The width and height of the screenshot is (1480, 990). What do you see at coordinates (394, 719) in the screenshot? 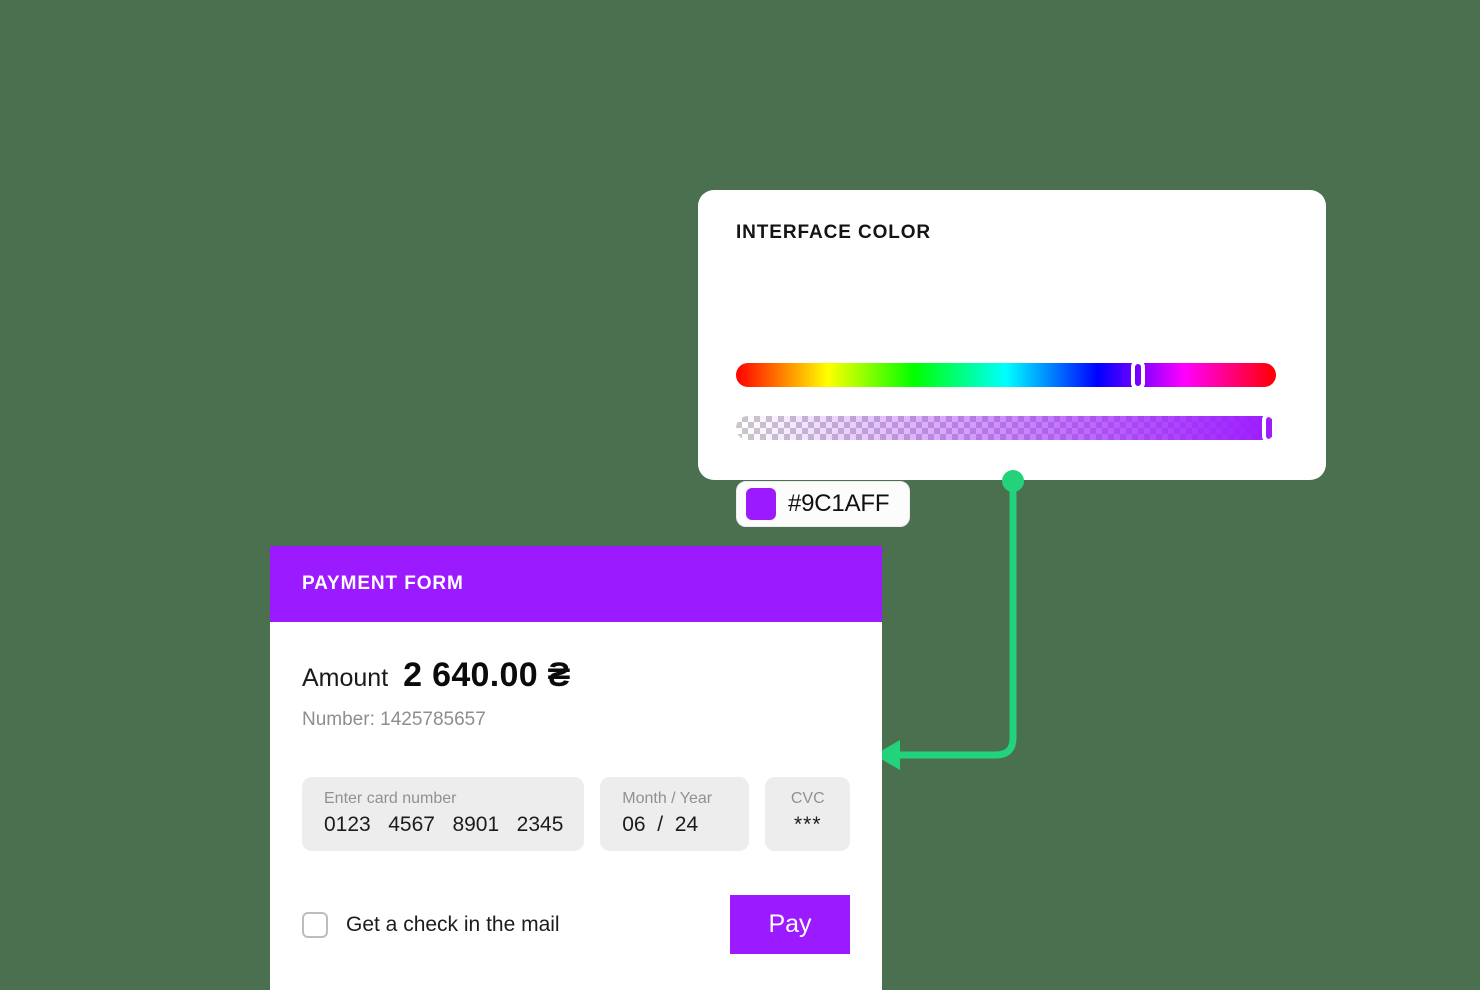
I see `order-number: Number: 1425785657` at bounding box center [394, 719].